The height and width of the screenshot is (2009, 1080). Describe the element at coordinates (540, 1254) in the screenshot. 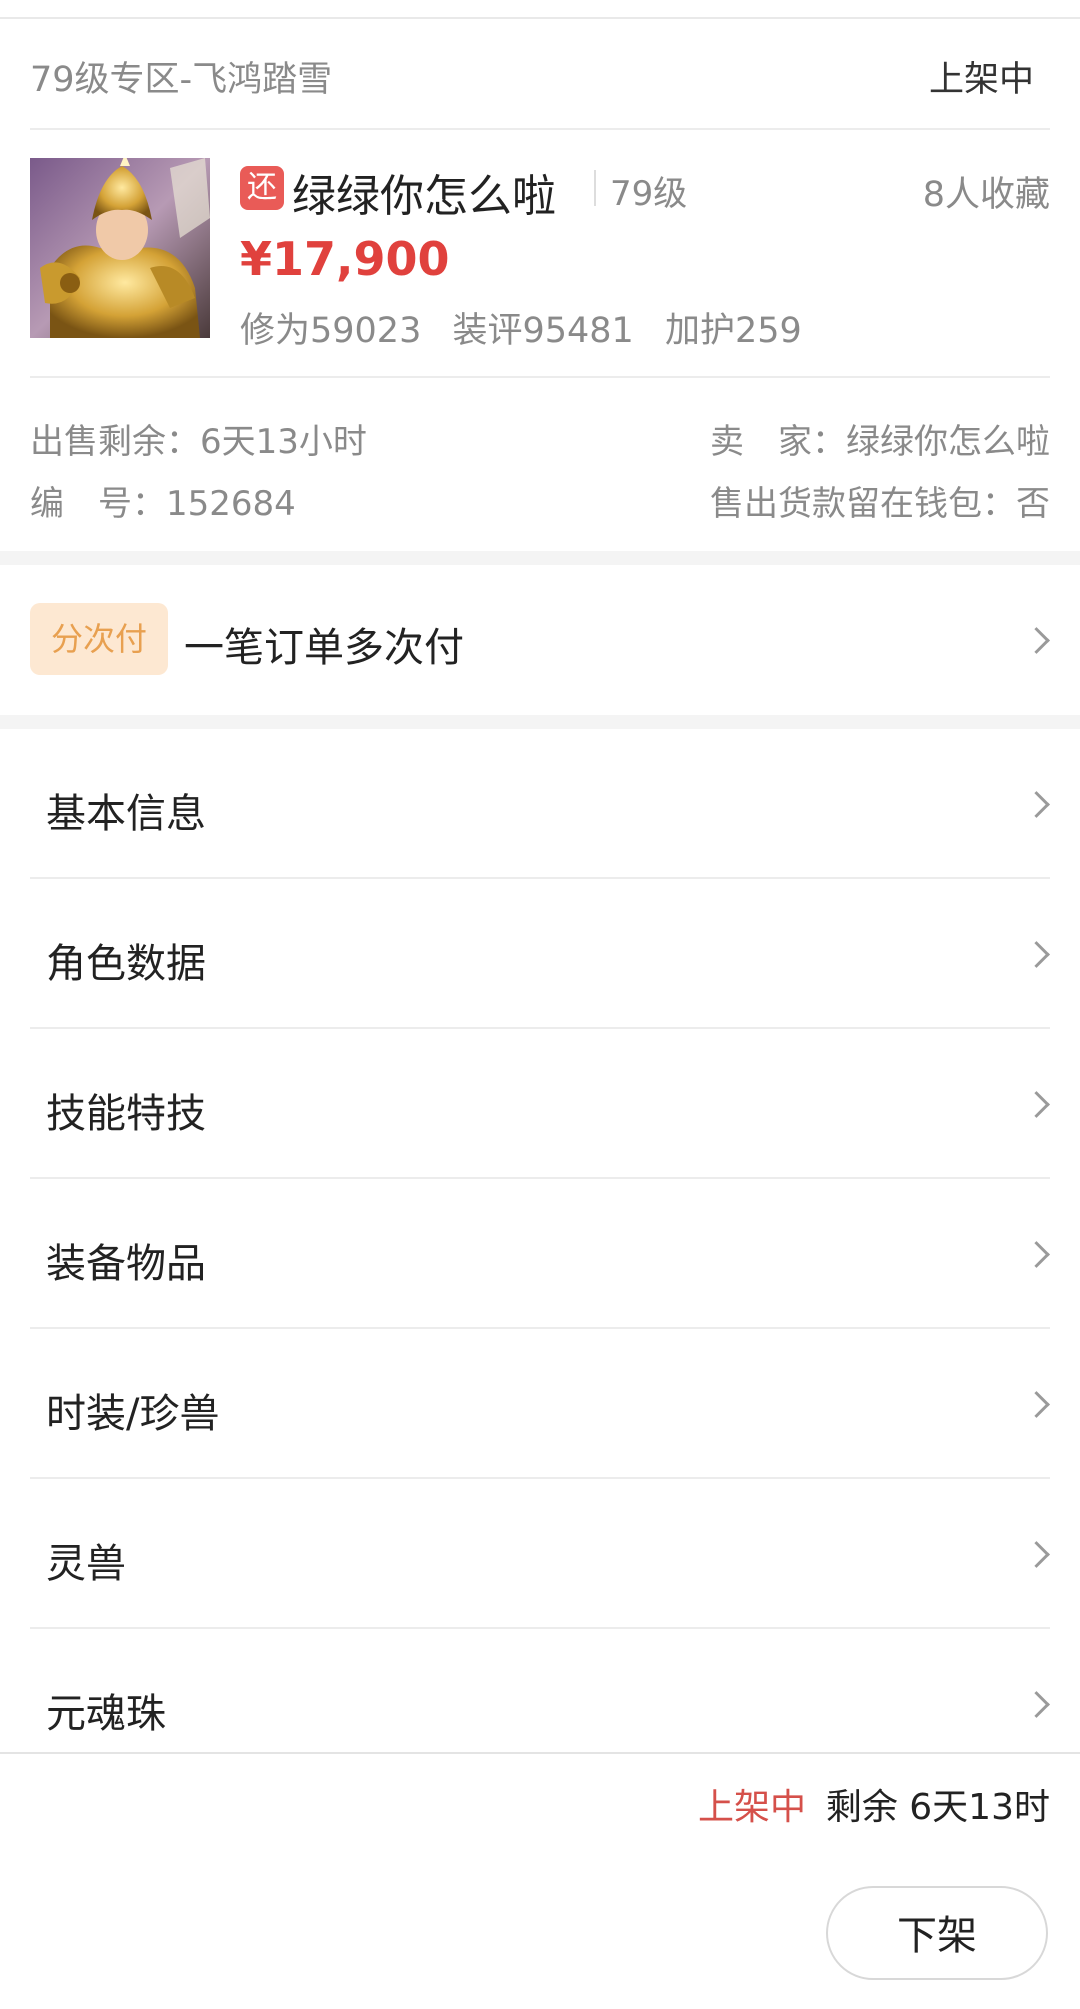

I see `menu-item-equipment: 装备物品` at that location.